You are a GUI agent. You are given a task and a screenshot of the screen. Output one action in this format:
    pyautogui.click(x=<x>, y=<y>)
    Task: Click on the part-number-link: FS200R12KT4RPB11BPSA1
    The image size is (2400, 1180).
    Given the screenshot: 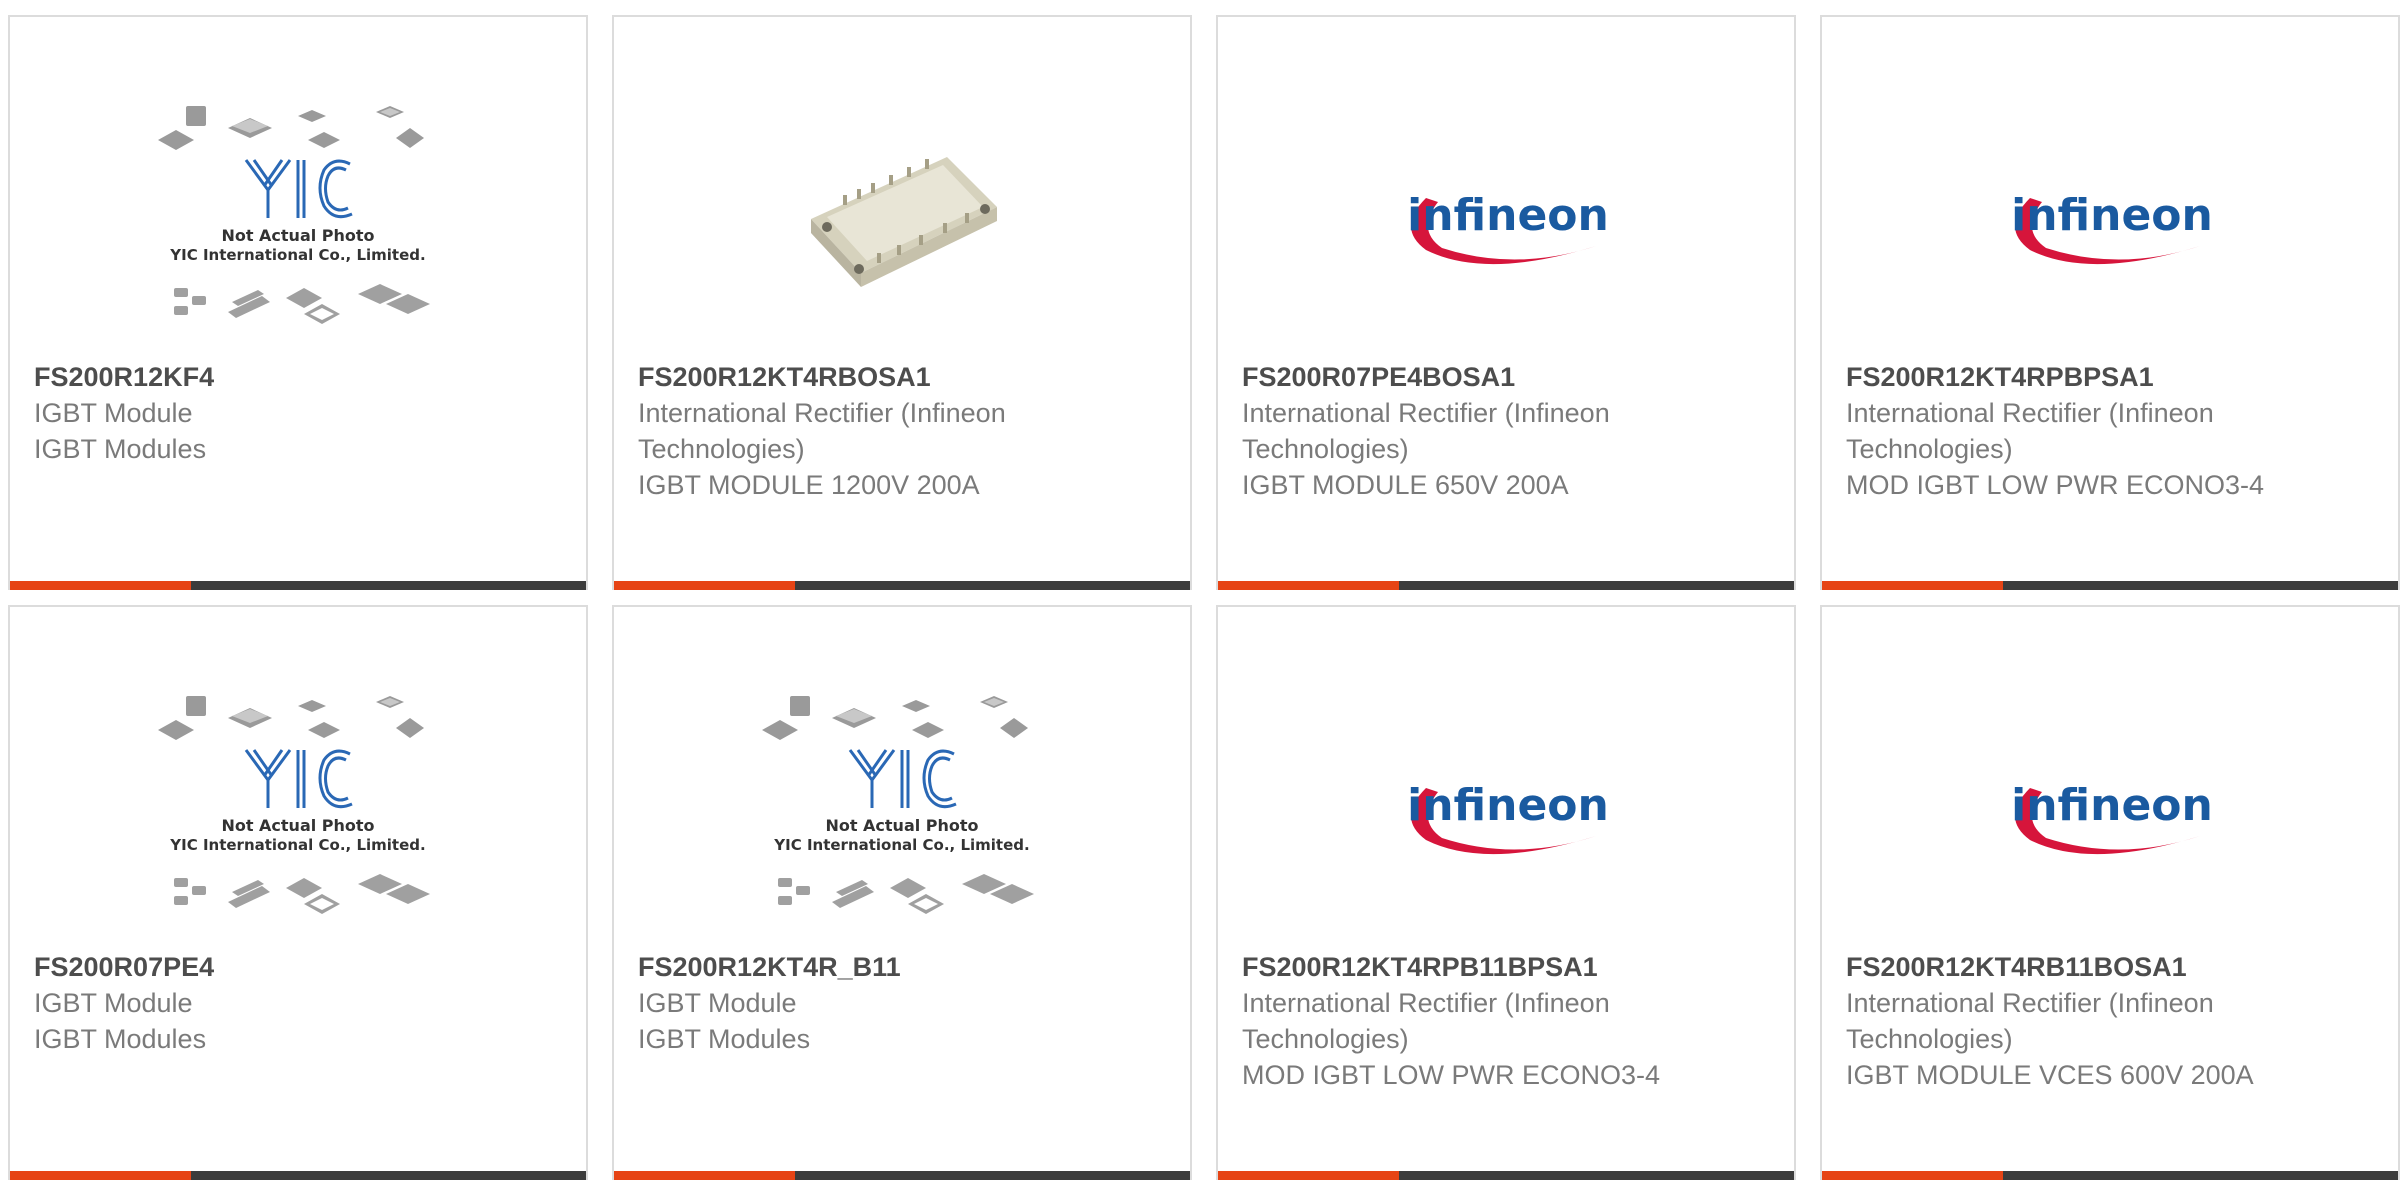 What is the action you would take?
    pyautogui.click(x=1462, y=967)
    